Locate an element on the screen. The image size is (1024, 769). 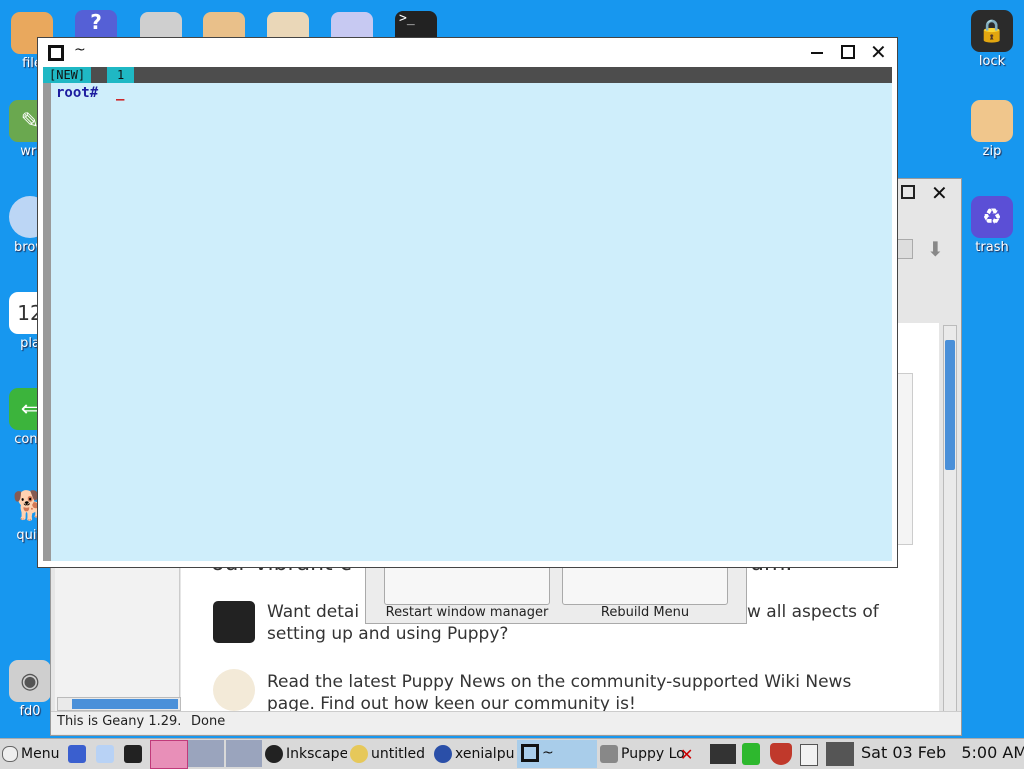
status-left: This is Geany 1.29. is located at coordinates (119, 721).